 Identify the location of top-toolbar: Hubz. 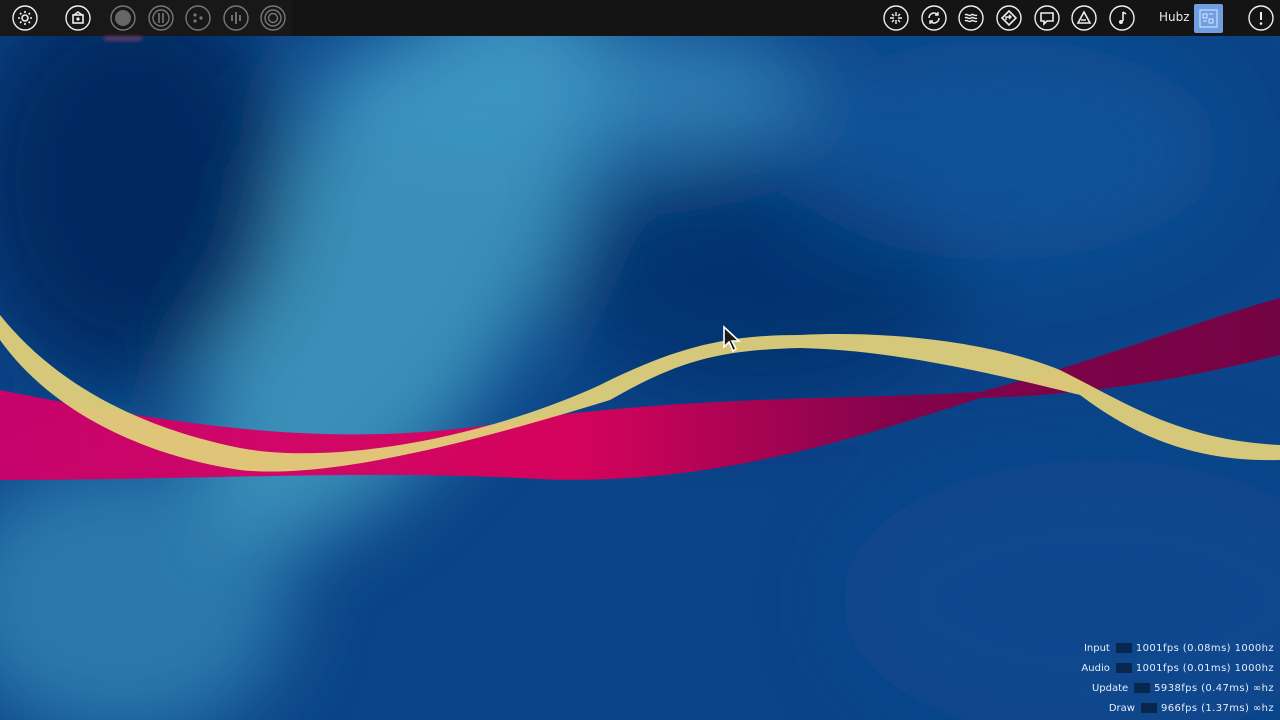
(640, 18).